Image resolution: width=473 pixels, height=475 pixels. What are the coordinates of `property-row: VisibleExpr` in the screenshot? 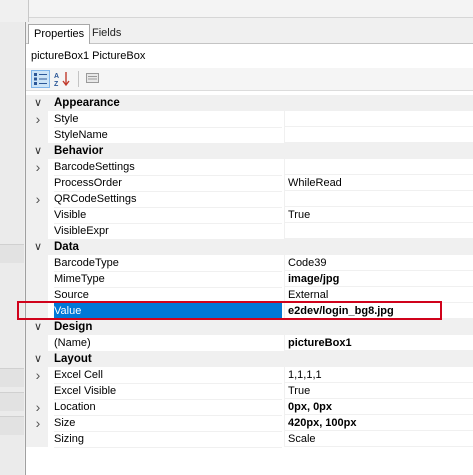 It's located at (249, 231).